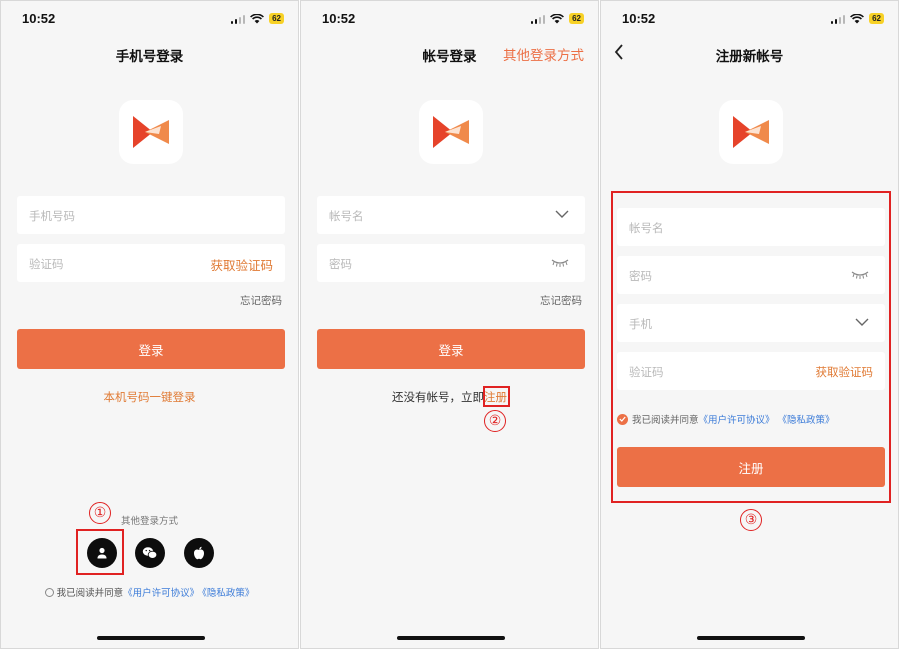  What do you see at coordinates (346, 216) in the screenshot?
I see `account-placeholder: 帐号名` at bounding box center [346, 216].